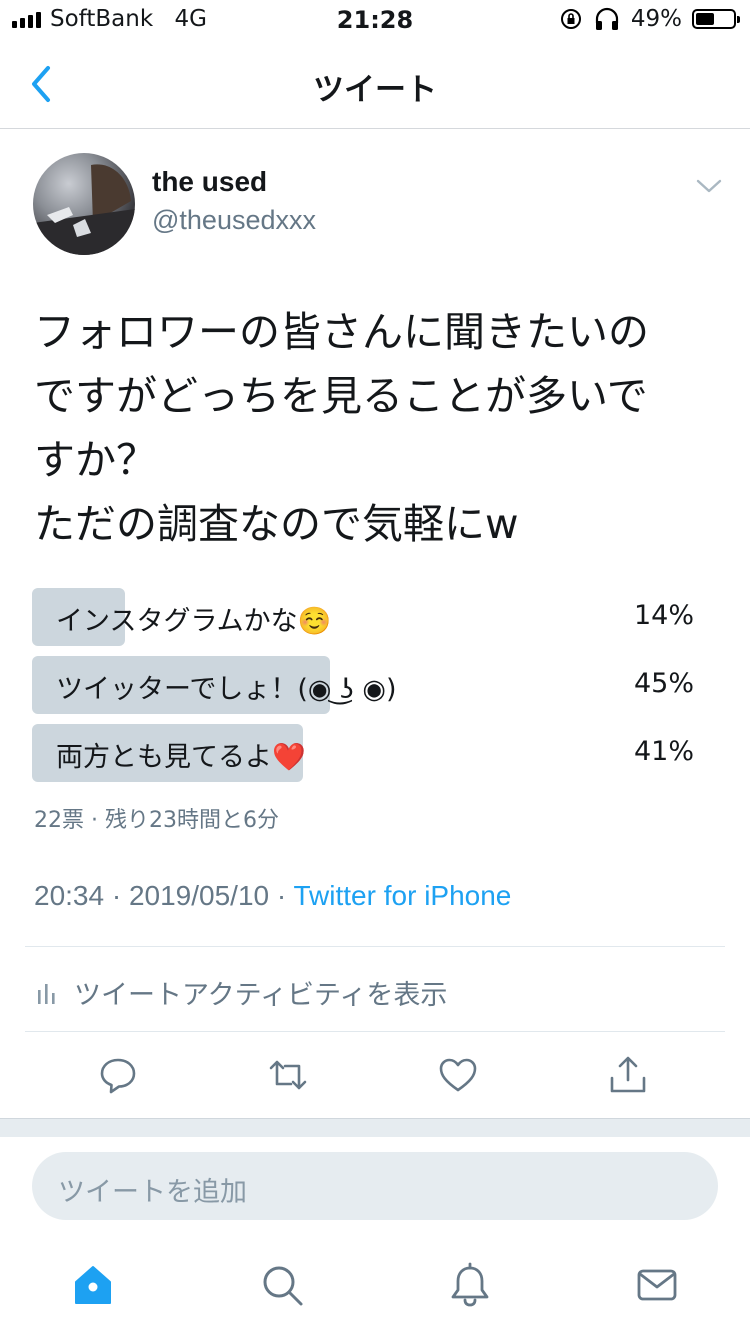 The width and height of the screenshot is (750, 1334). I want to click on reply-input: ツイートを追加, so click(375, 1186).